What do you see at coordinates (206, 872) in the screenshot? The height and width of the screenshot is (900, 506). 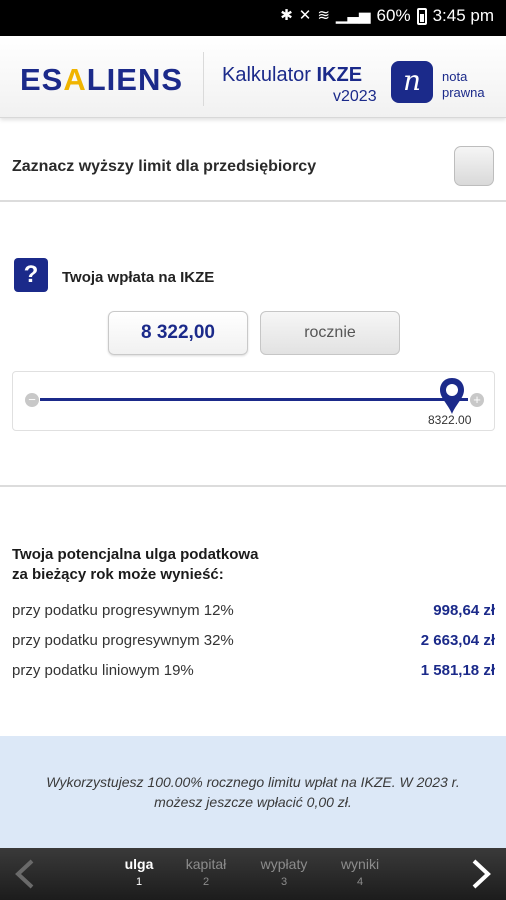 I see `step-tab-kapital: kapitał 2` at bounding box center [206, 872].